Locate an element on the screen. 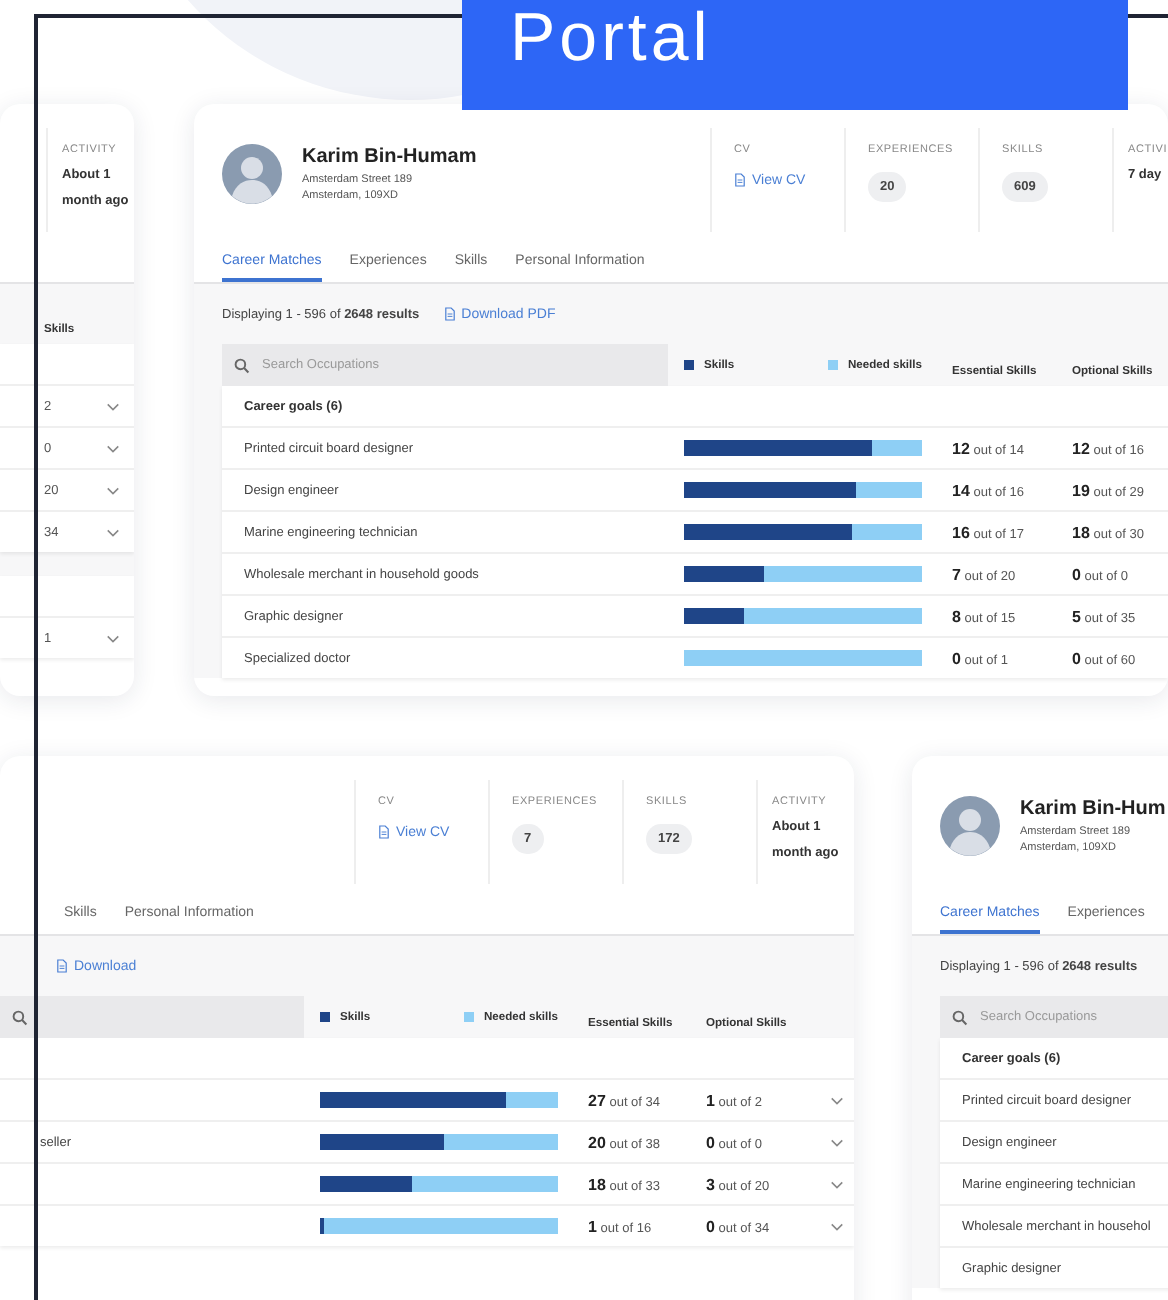 The width and height of the screenshot is (1168, 1300). person-name: Karim Bin-Humam is located at coordinates (389, 157).